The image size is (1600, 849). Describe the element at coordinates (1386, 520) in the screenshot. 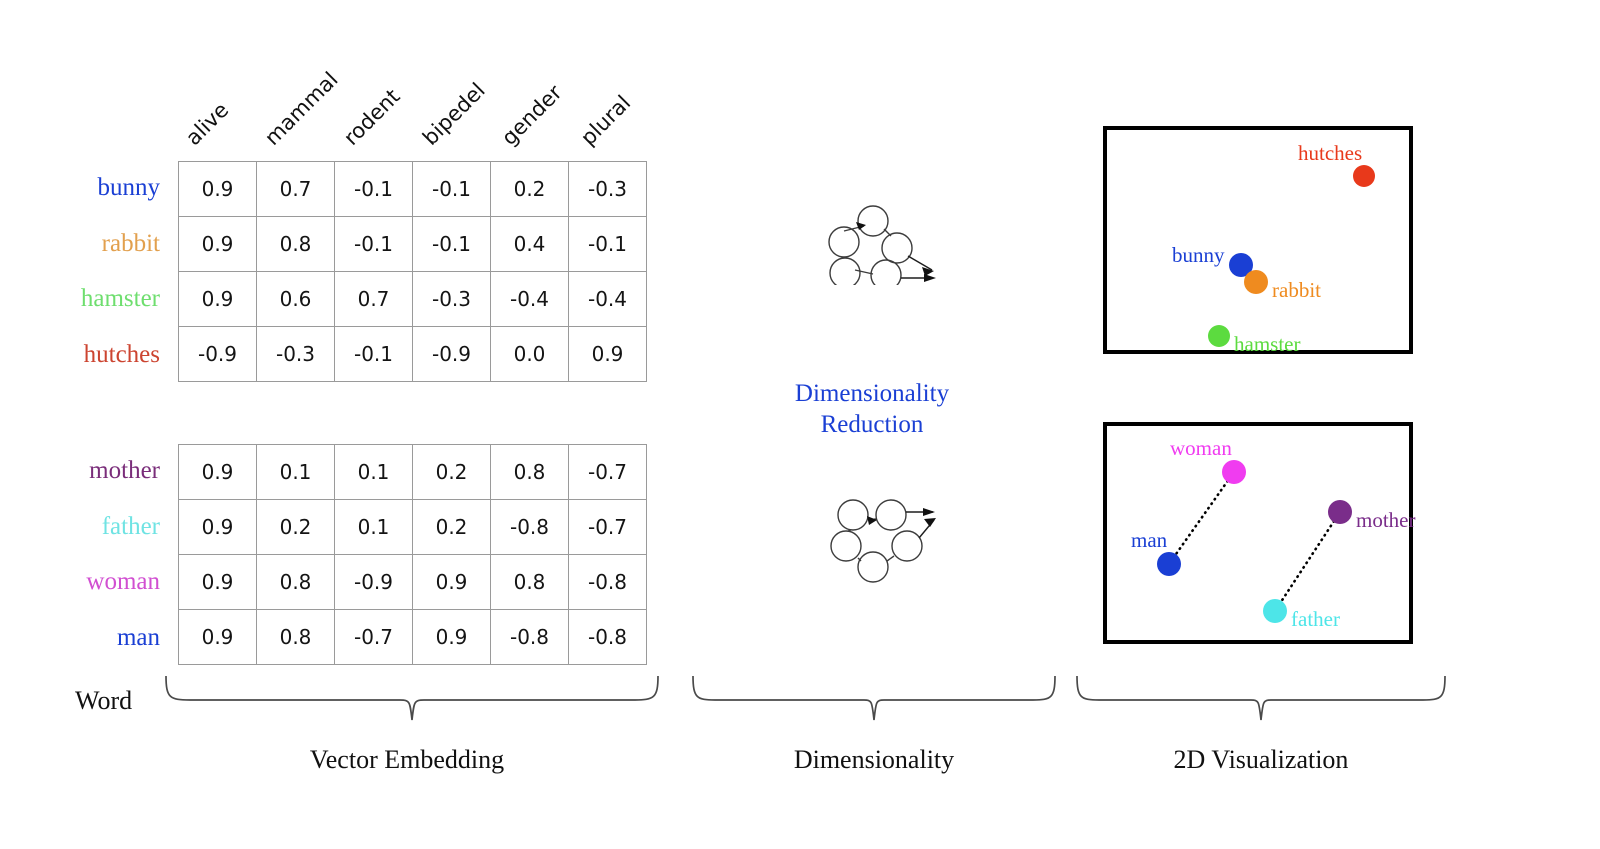

I see `data-point-label-mother: mother` at that location.